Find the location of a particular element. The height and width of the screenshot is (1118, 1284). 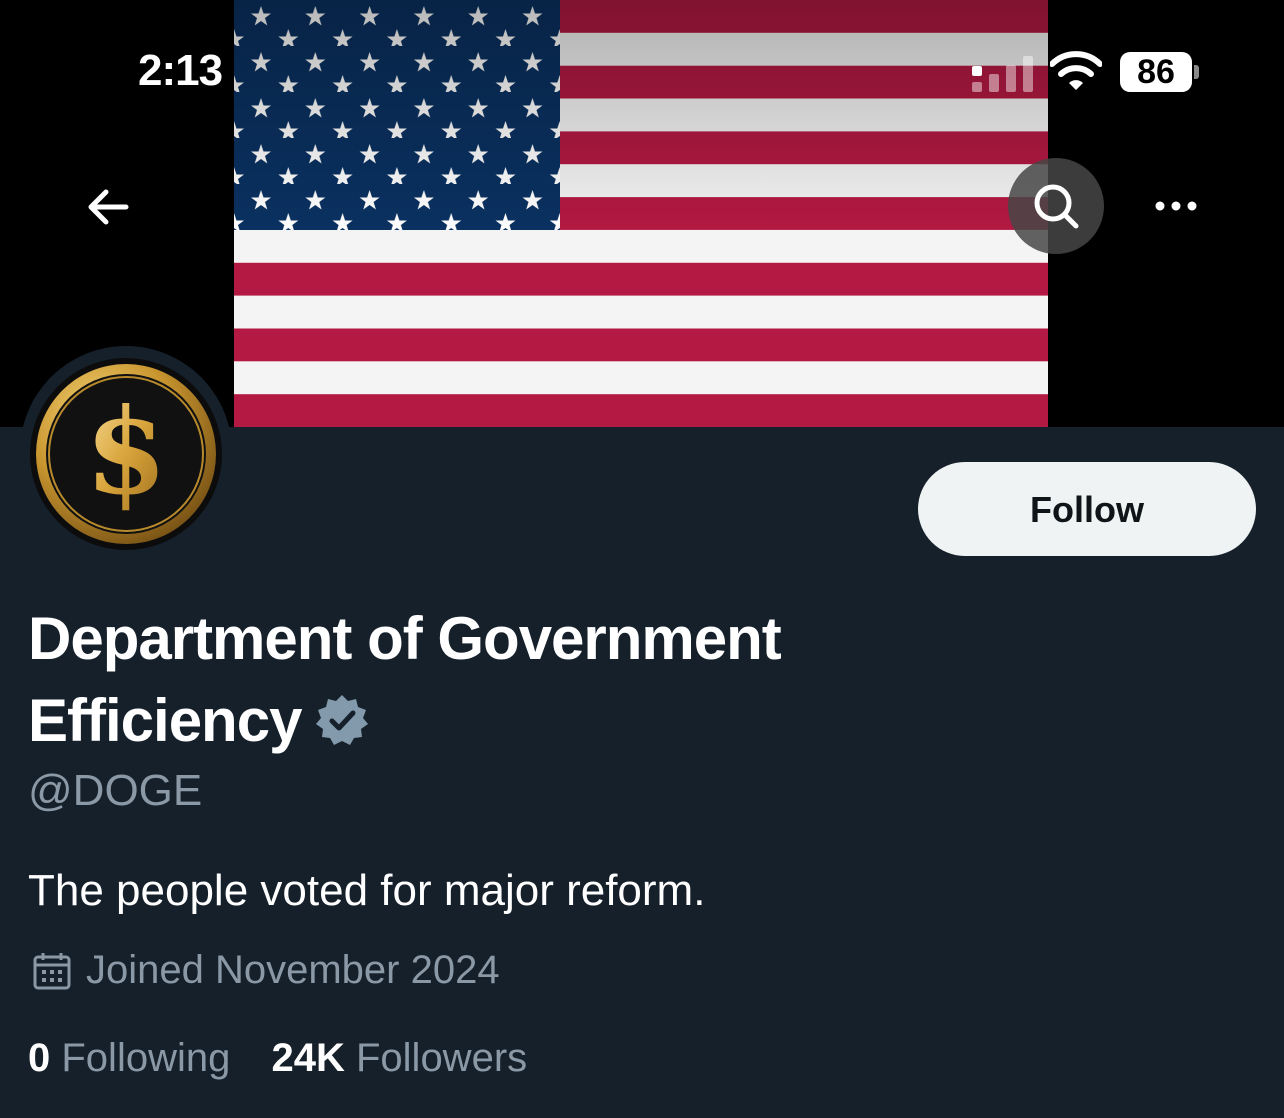

battery-level: 86 is located at coordinates (1156, 72).